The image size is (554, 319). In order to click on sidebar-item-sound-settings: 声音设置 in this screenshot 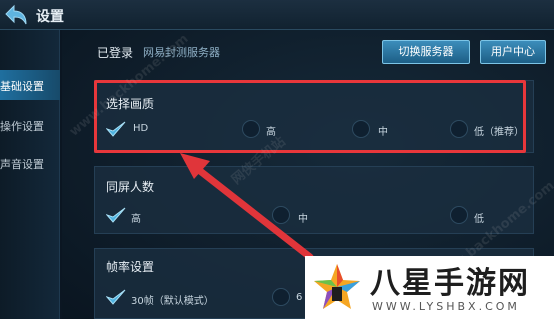, I will do `click(30, 163)`.